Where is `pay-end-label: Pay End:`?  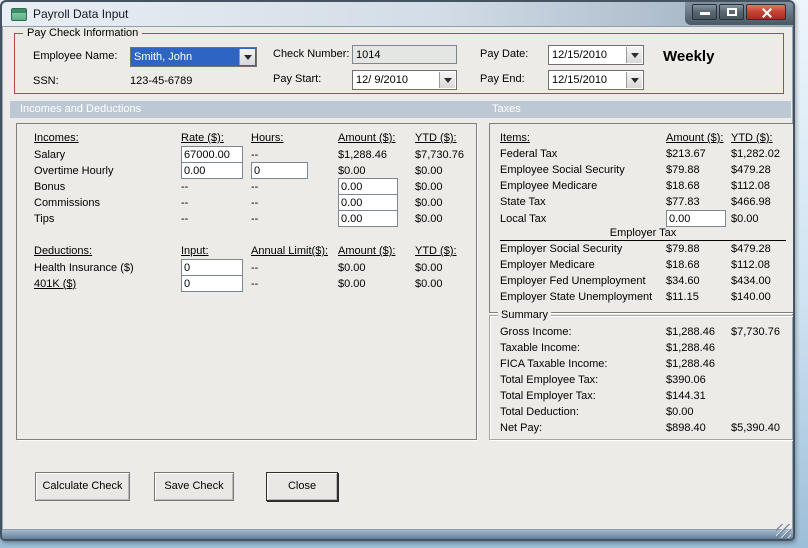
pay-end-label: Pay End: is located at coordinates (502, 79).